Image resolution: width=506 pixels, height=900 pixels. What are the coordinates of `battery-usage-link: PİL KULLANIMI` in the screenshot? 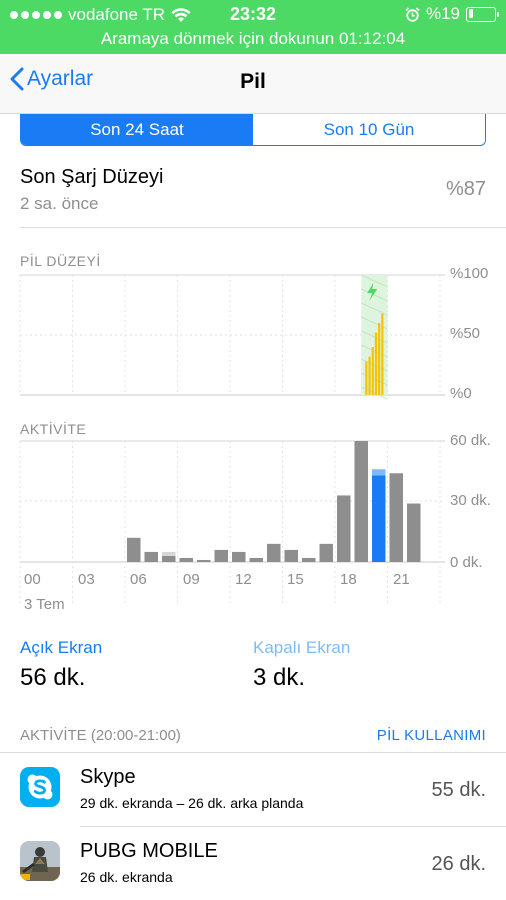 It's located at (431, 735).